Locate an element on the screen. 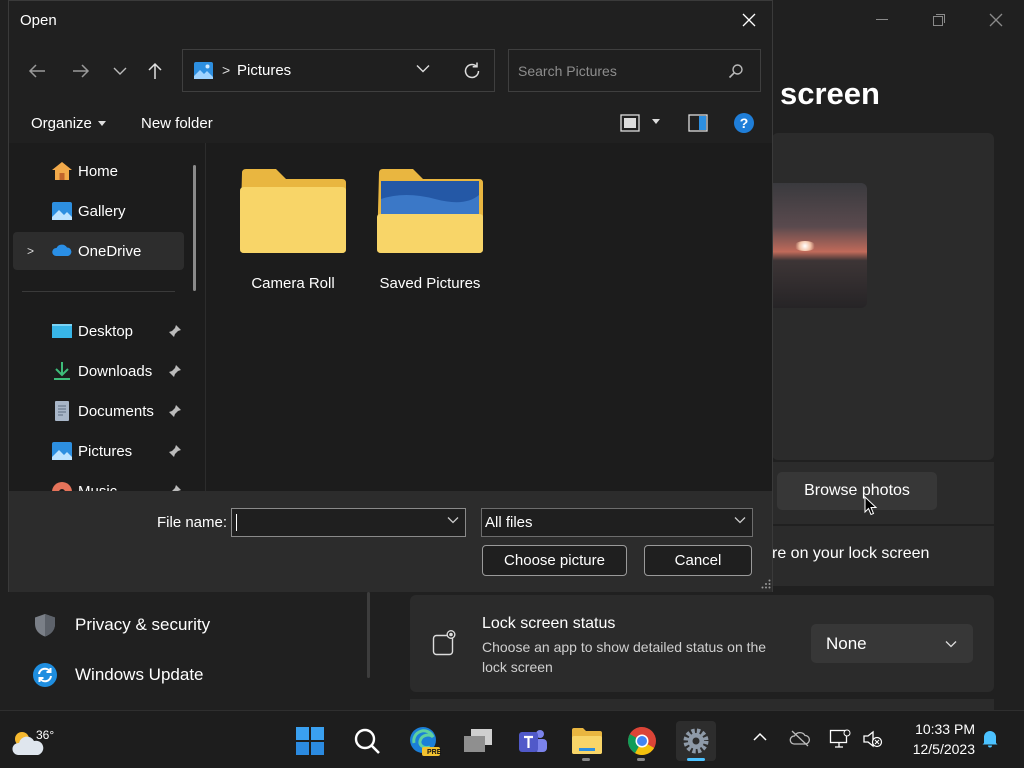  clock: 10:33 PM 12/5/2023 is located at coordinates (935, 739).